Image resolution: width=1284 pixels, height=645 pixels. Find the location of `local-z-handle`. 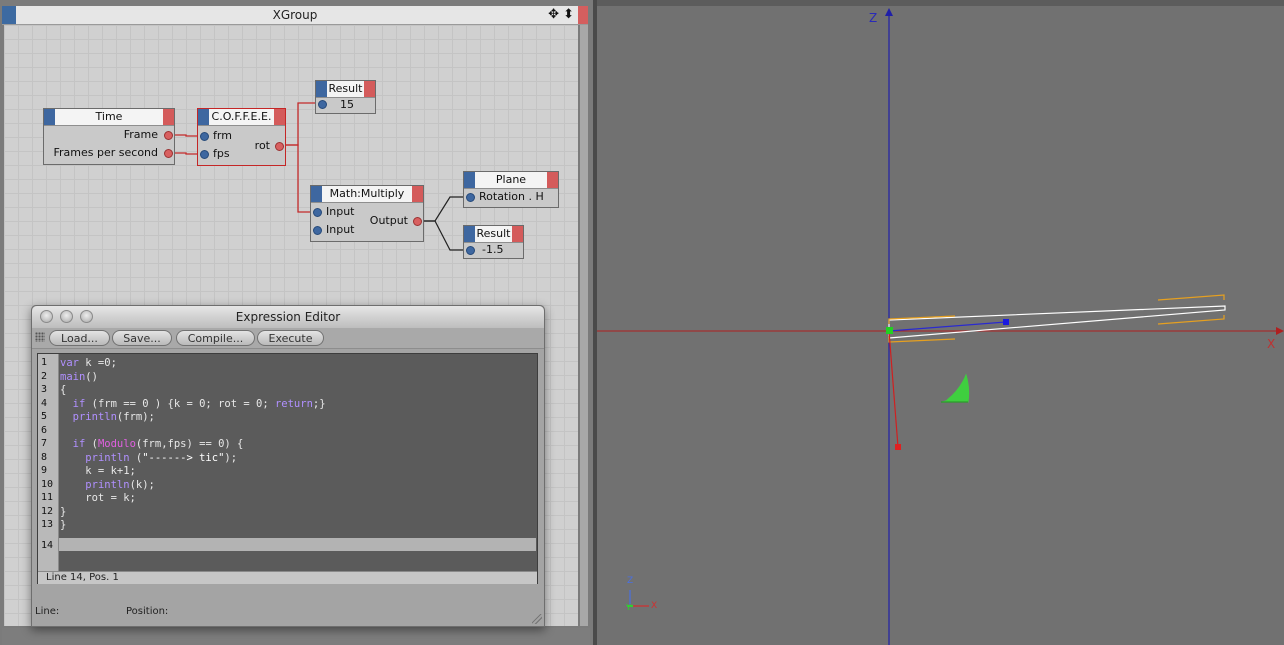

local-z-handle is located at coordinates (898, 447).